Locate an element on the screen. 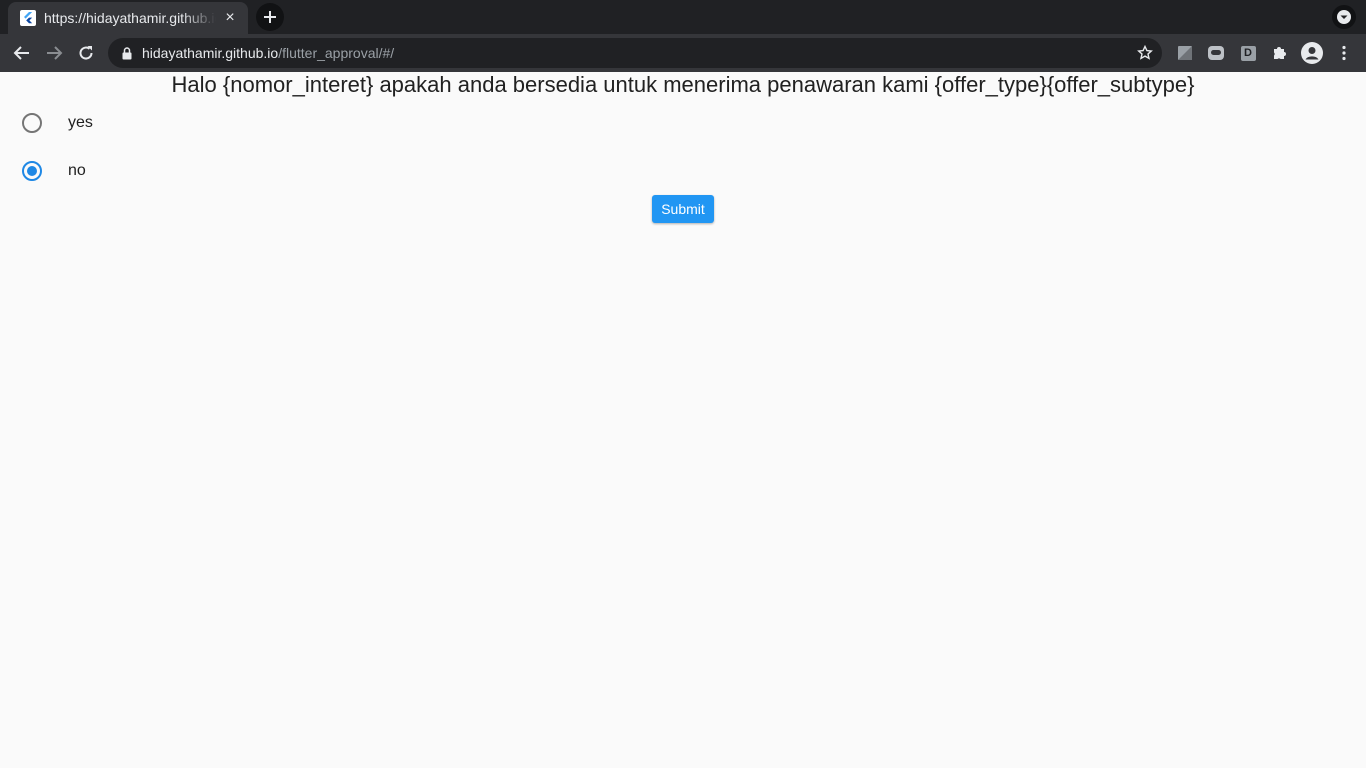 Image resolution: width=1366 pixels, height=768 pixels. radio-no is located at coordinates (32, 171).